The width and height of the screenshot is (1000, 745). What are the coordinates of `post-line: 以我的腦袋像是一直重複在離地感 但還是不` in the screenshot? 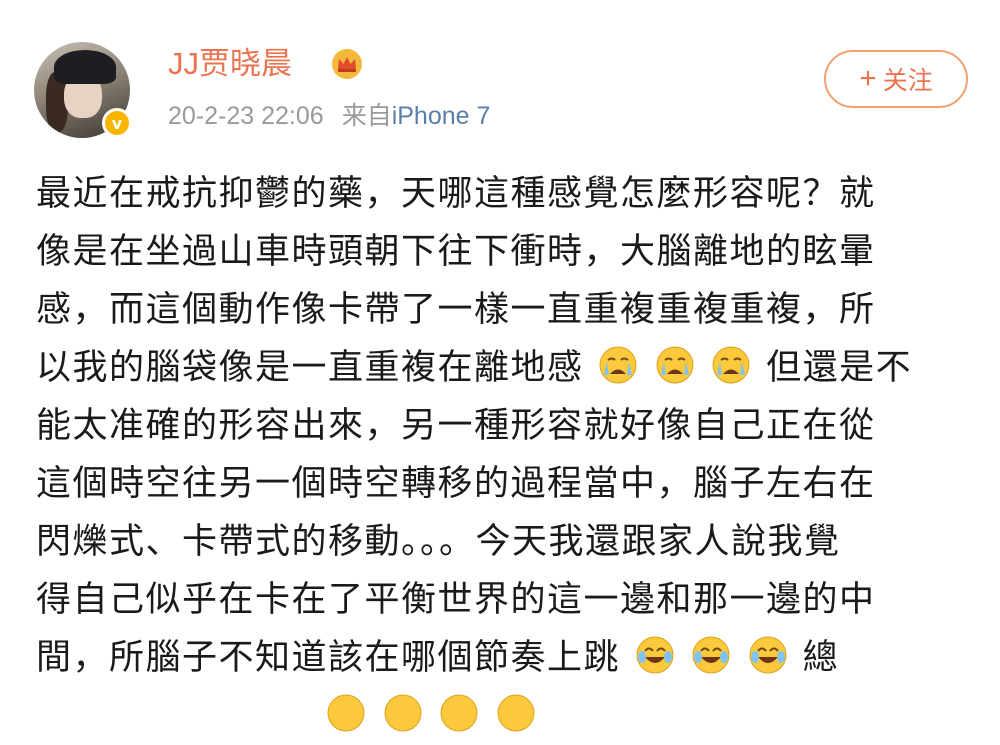 It's located at (511, 368).